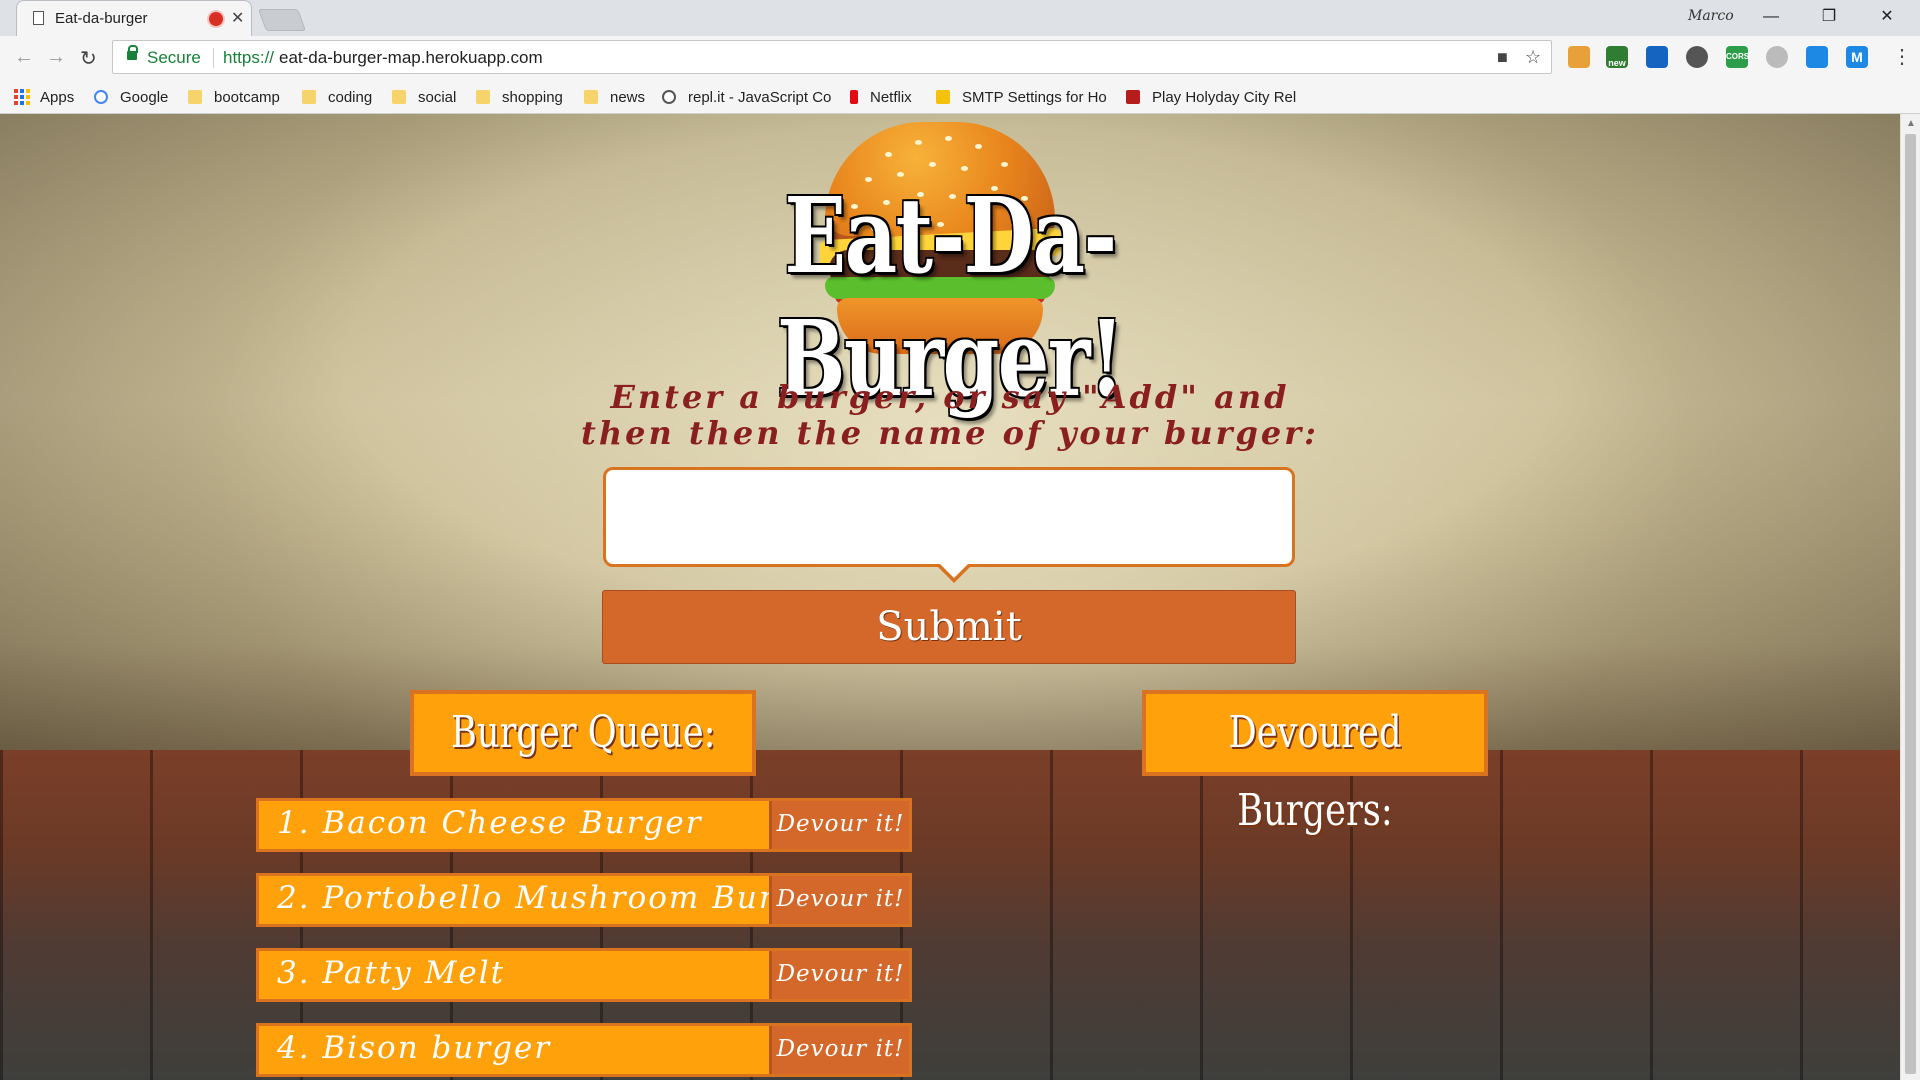 This screenshot has height=1080, width=1920. What do you see at coordinates (532, 97) in the screenshot?
I see `bookmark-label: shopping` at bounding box center [532, 97].